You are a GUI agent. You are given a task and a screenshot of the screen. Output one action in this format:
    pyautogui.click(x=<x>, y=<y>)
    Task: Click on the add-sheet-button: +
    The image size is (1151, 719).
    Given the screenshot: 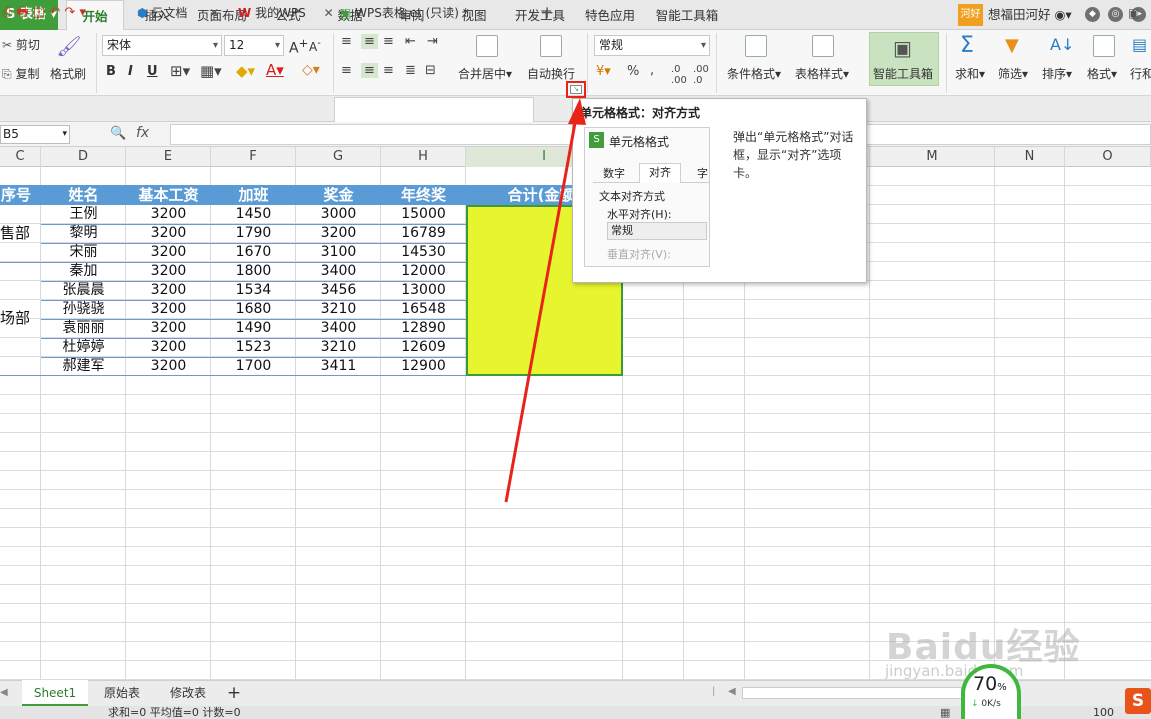 What is the action you would take?
    pyautogui.click(x=234, y=693)
    